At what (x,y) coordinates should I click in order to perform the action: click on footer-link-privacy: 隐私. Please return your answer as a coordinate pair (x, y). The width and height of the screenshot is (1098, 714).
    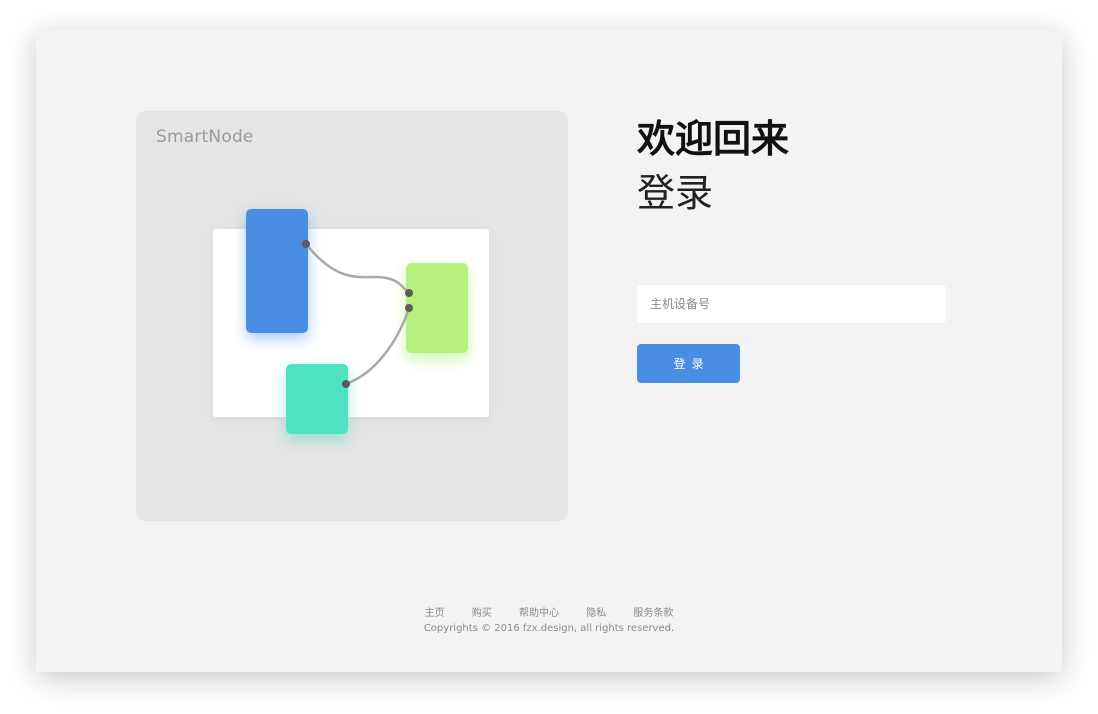
    Looking at the image, I should click on (596, 613).